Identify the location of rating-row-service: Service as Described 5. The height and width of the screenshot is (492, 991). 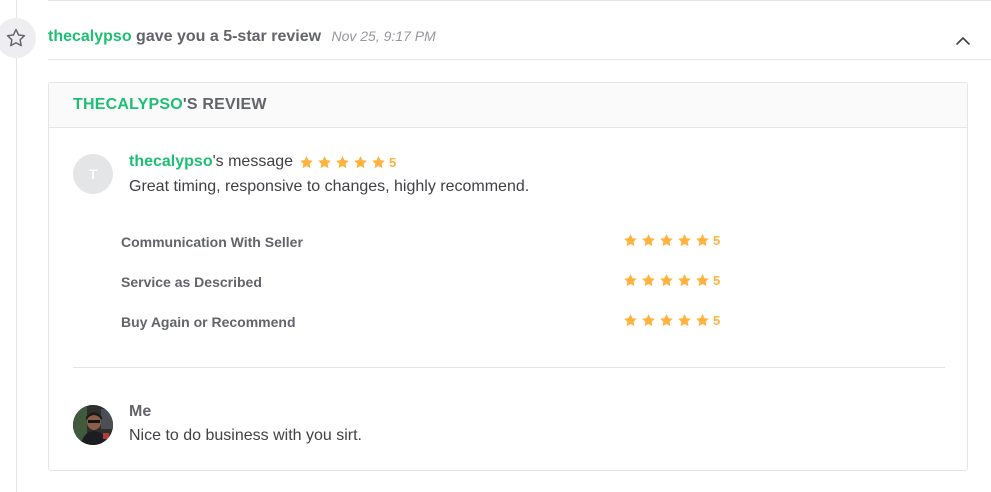
(431, 282).